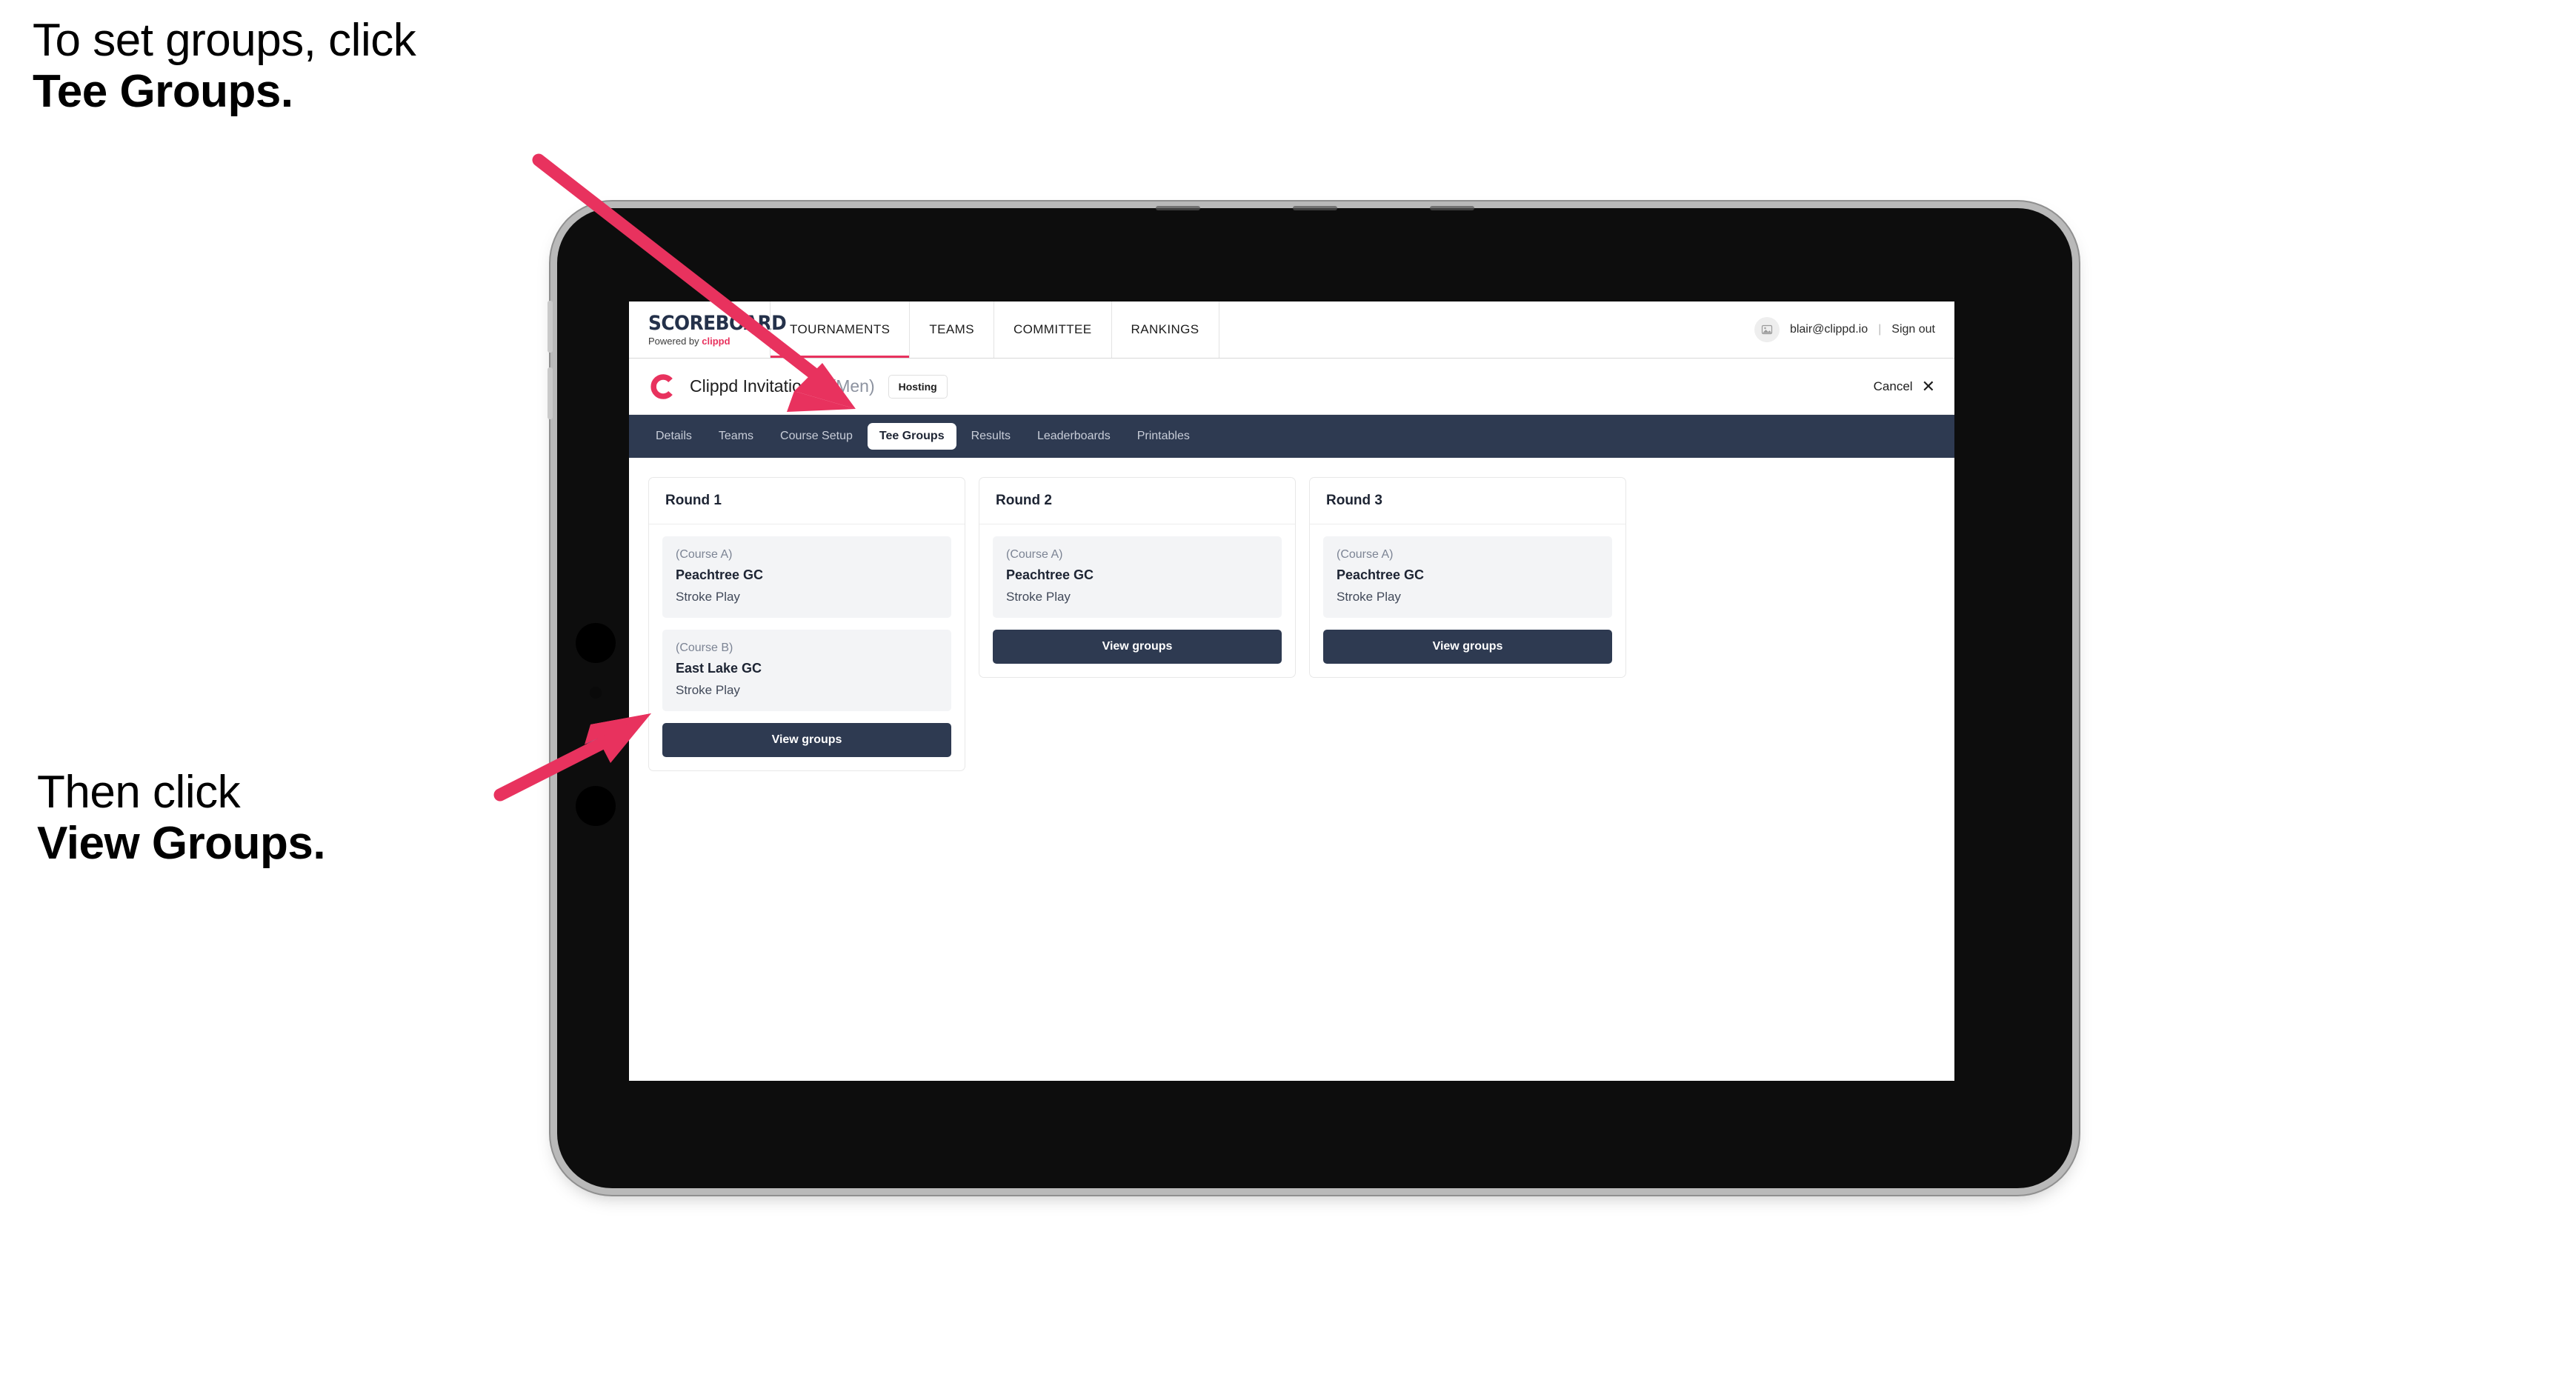 Image resolution: width=2576 pixels, height=1386 pixels. I want to click on tab-leaderboards: Leaderboards, so click(1073, 436).